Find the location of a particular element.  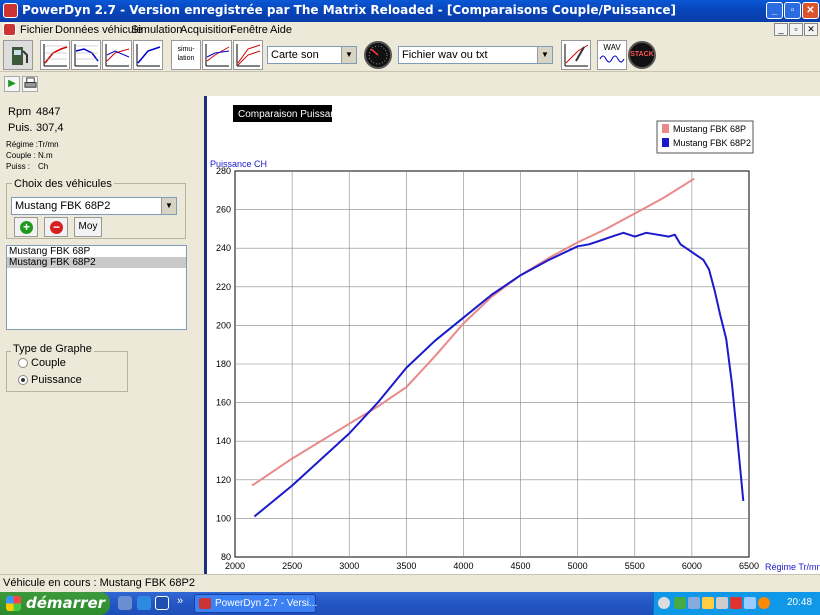

internet-explorer-icon is located at coordinates (144, 603).